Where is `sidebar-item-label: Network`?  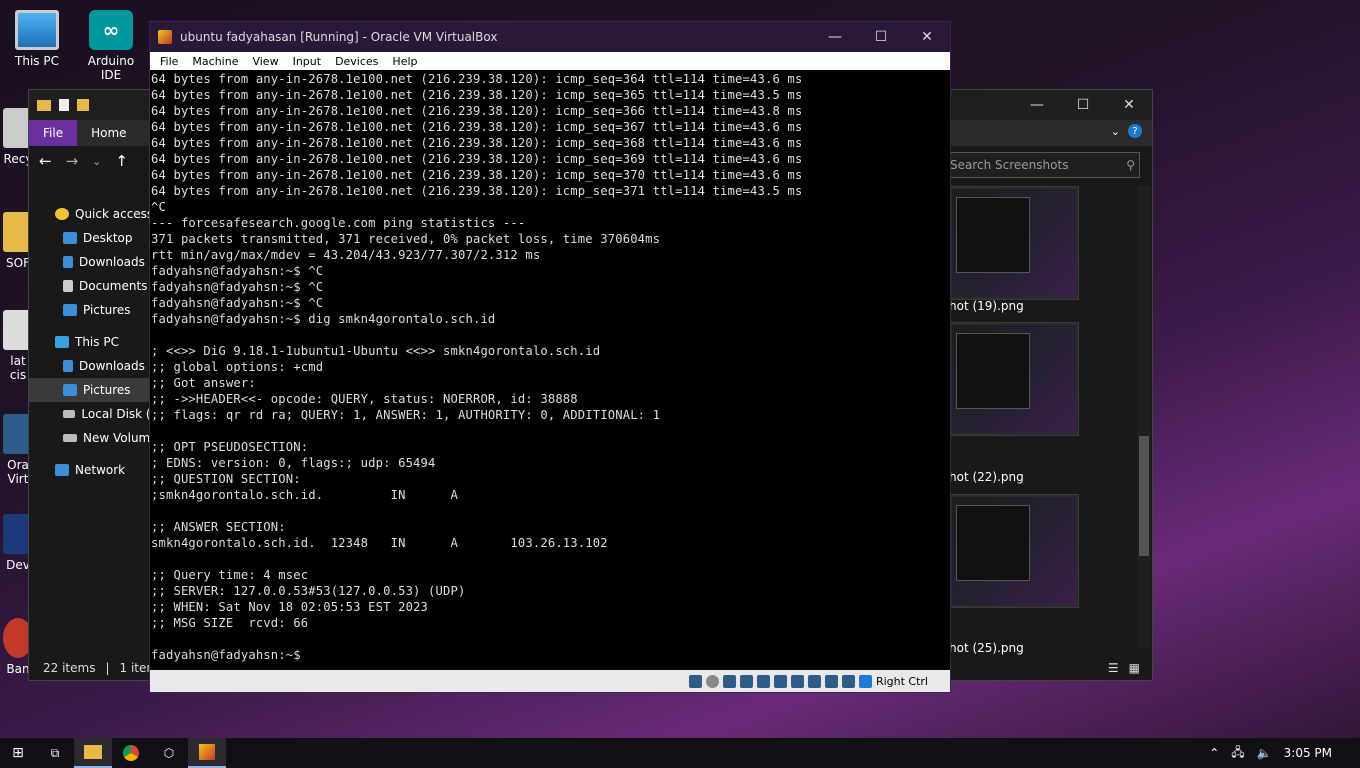
sidebar-item-label: Network is located at coordinates (100, 470).